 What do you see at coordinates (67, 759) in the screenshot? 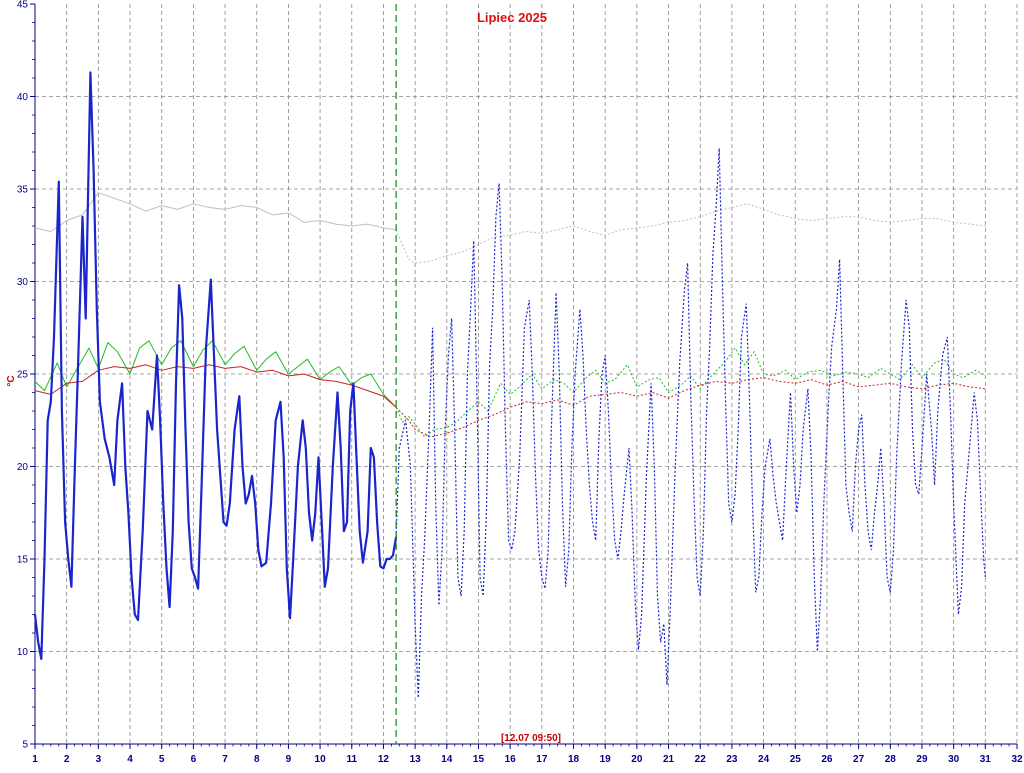
I see `x-tick-label: 2` at bounding box center [67, 759].